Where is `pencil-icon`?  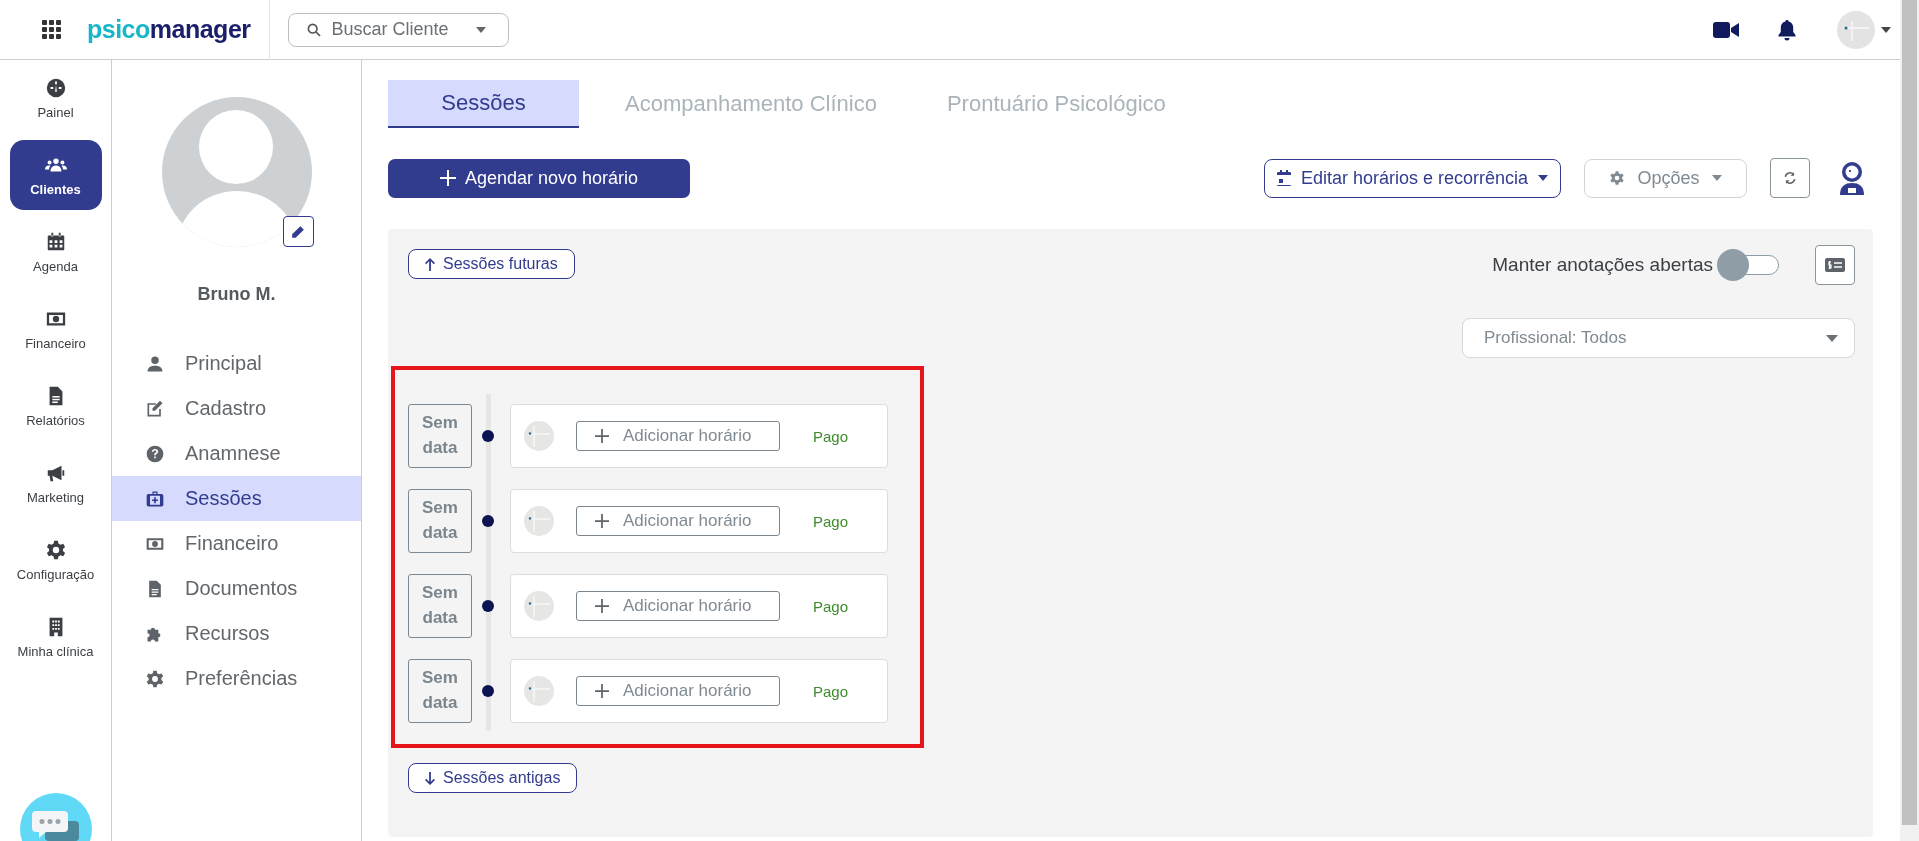 pencil-icon is located at coordinates (298, 231).